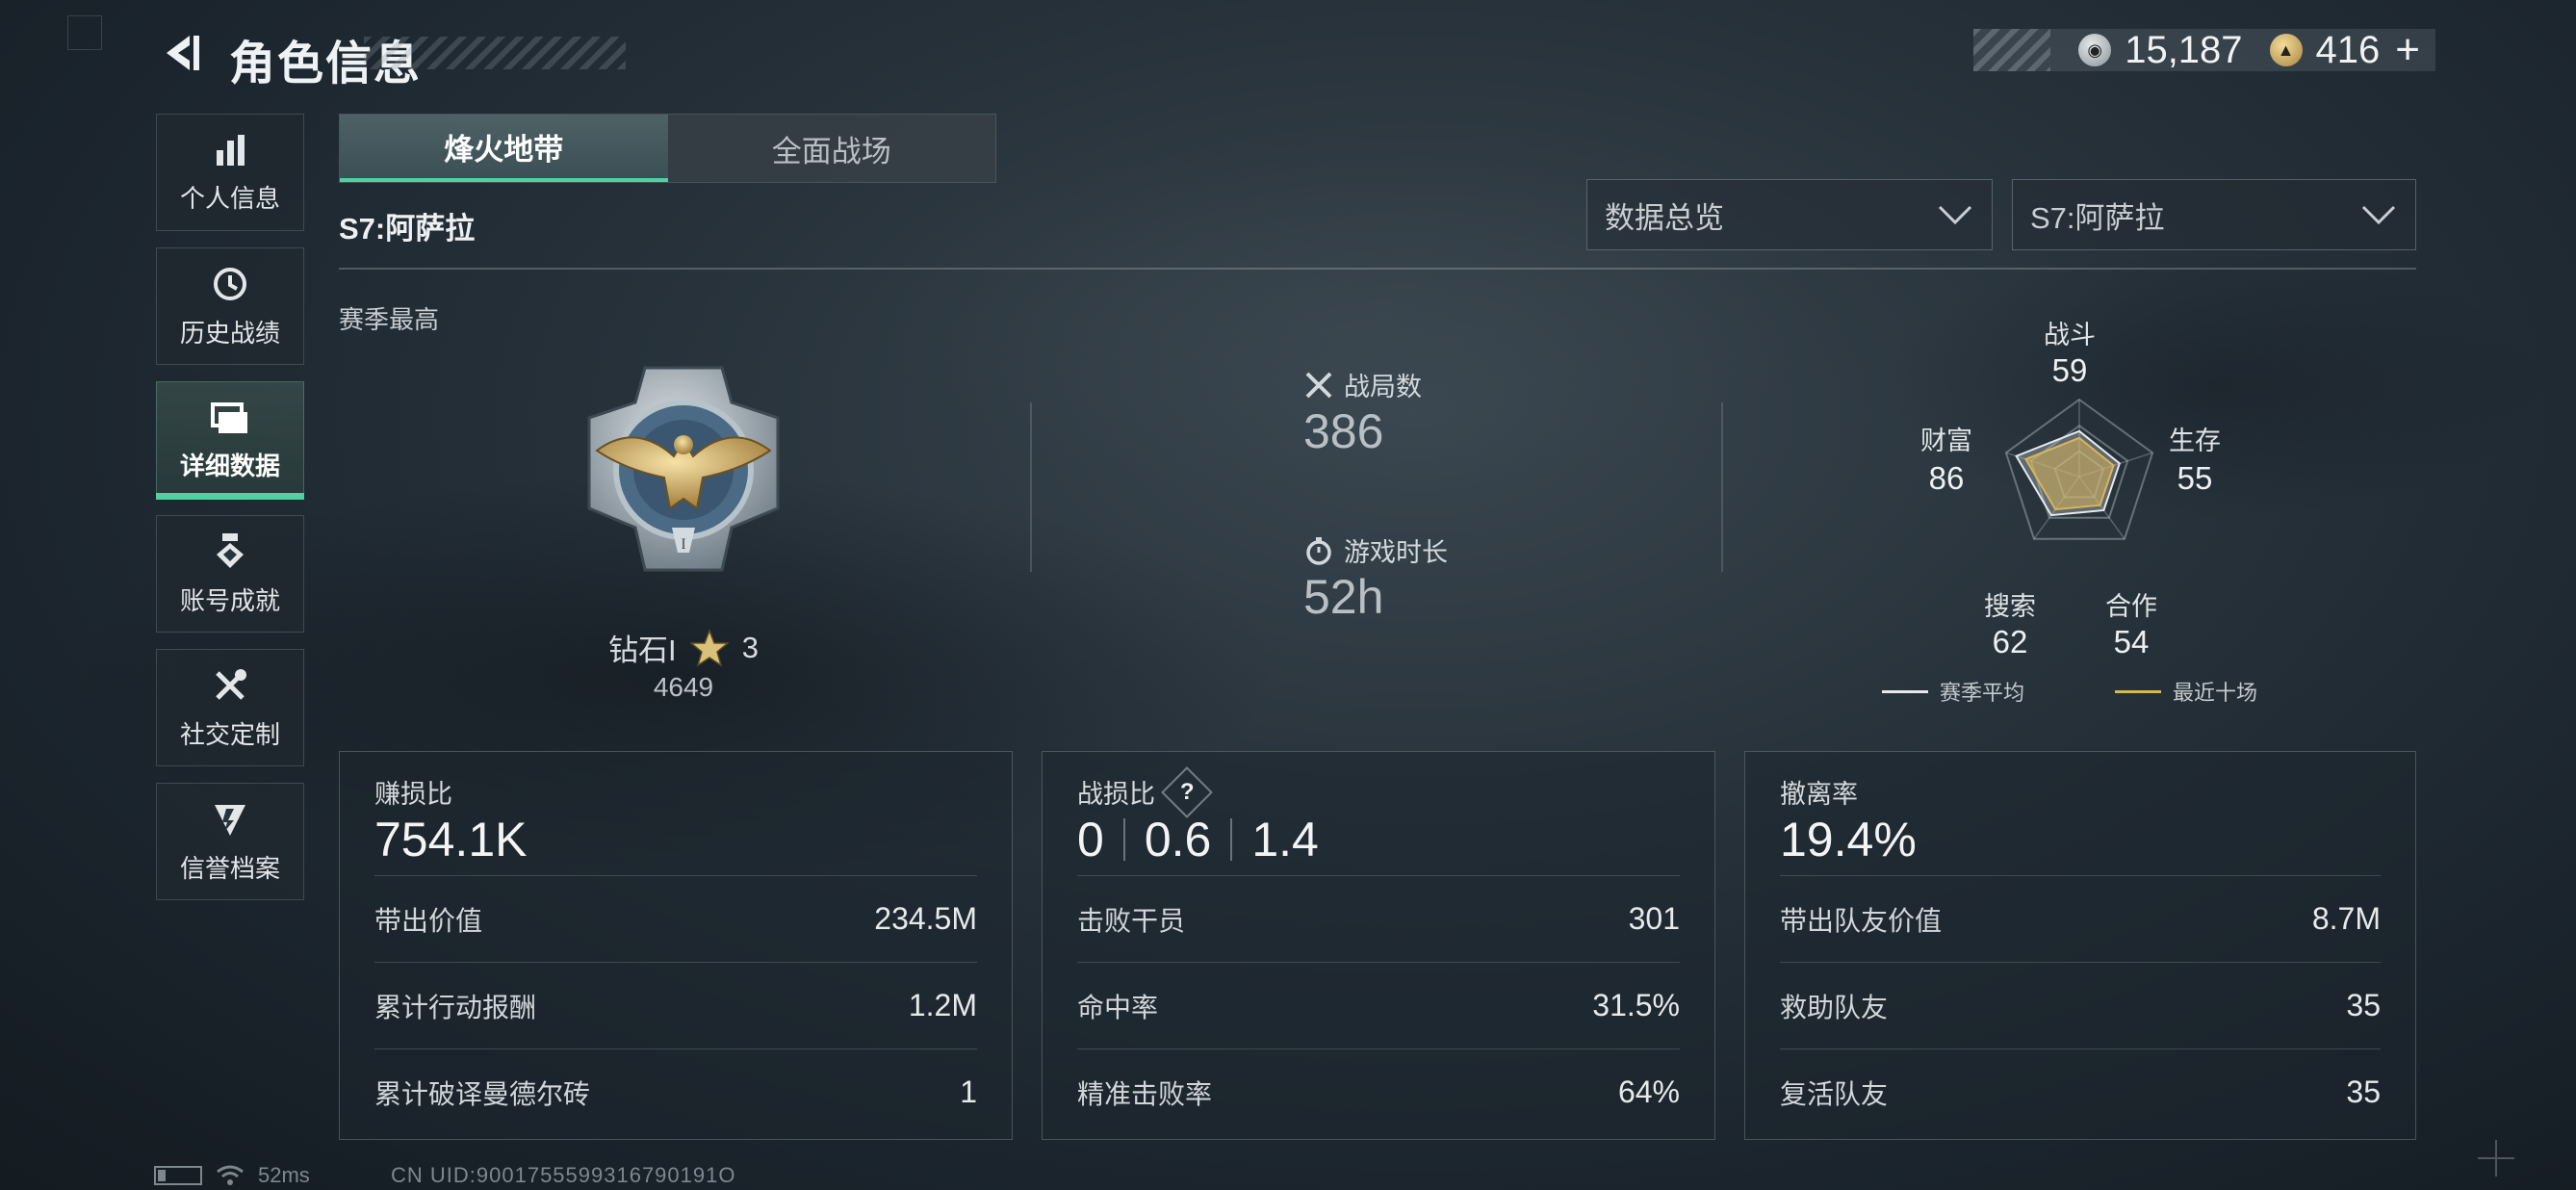 This screenshot has width=2576, height=1190. What do you see at coordinates (1946, 441) in the screenshot?
I see `radar-label-wealth: 财富` at bounding box center [1946, 441].